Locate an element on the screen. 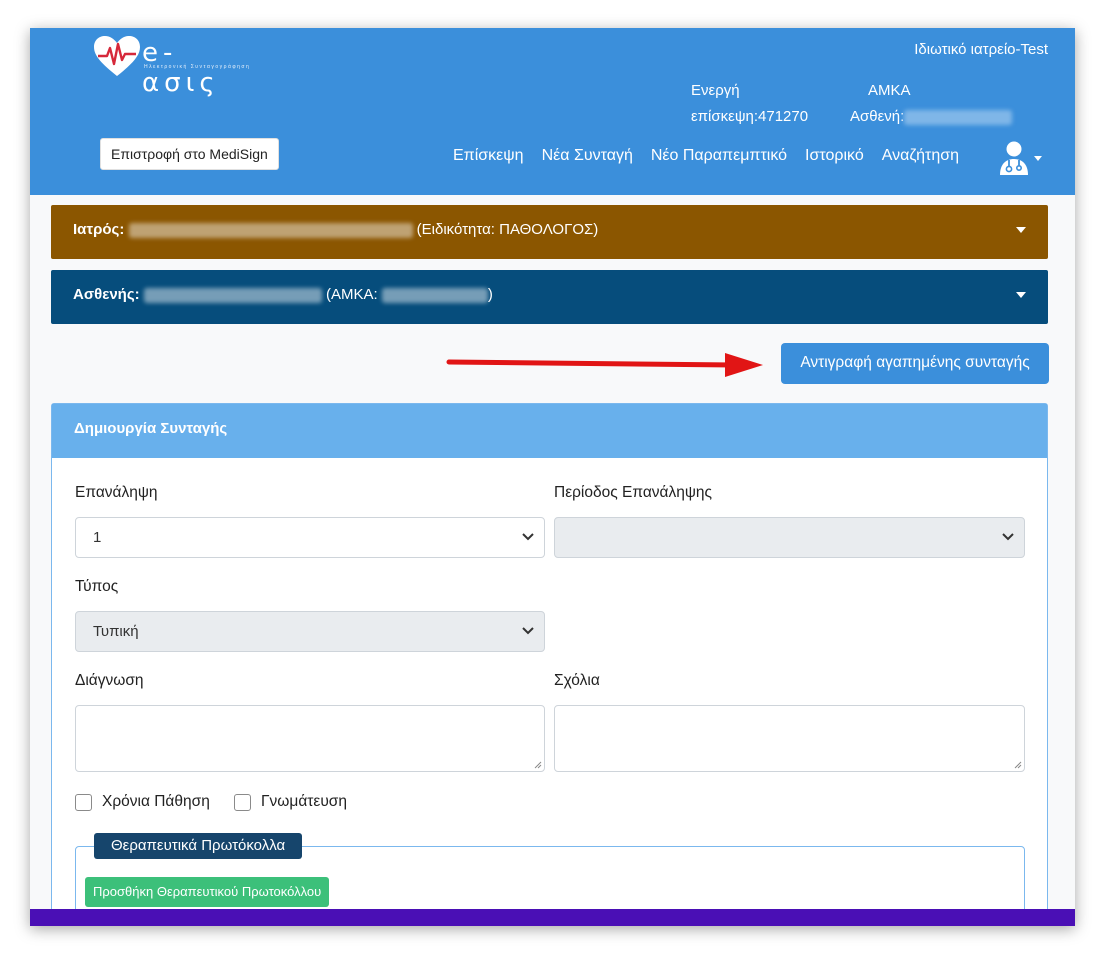  doctor-bar: Ιατρός: (Ειδικότητα: ΠΑΘΟΛΟΓΟΣ) is located at coordinates (549, 232).